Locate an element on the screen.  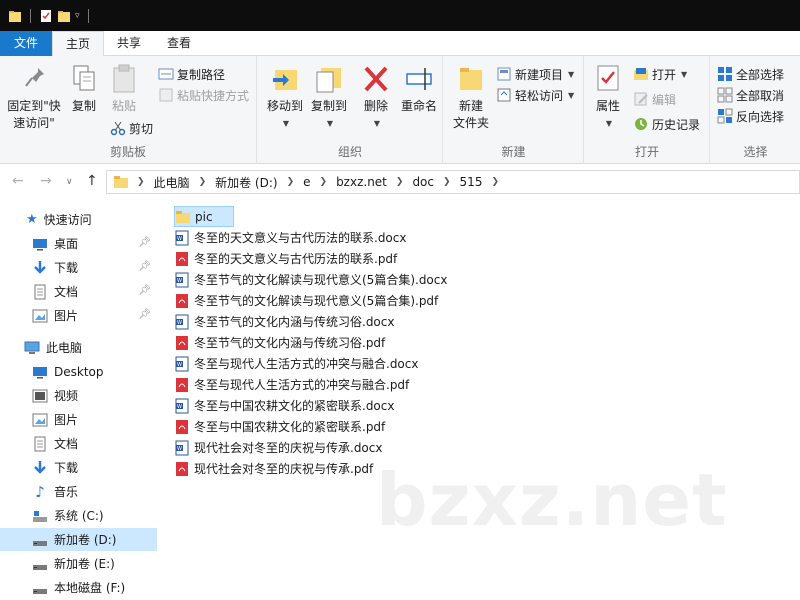
list-item: 冬至与现代人生活方式的冲突与融合.pdf is located at coordinates (293, 384).